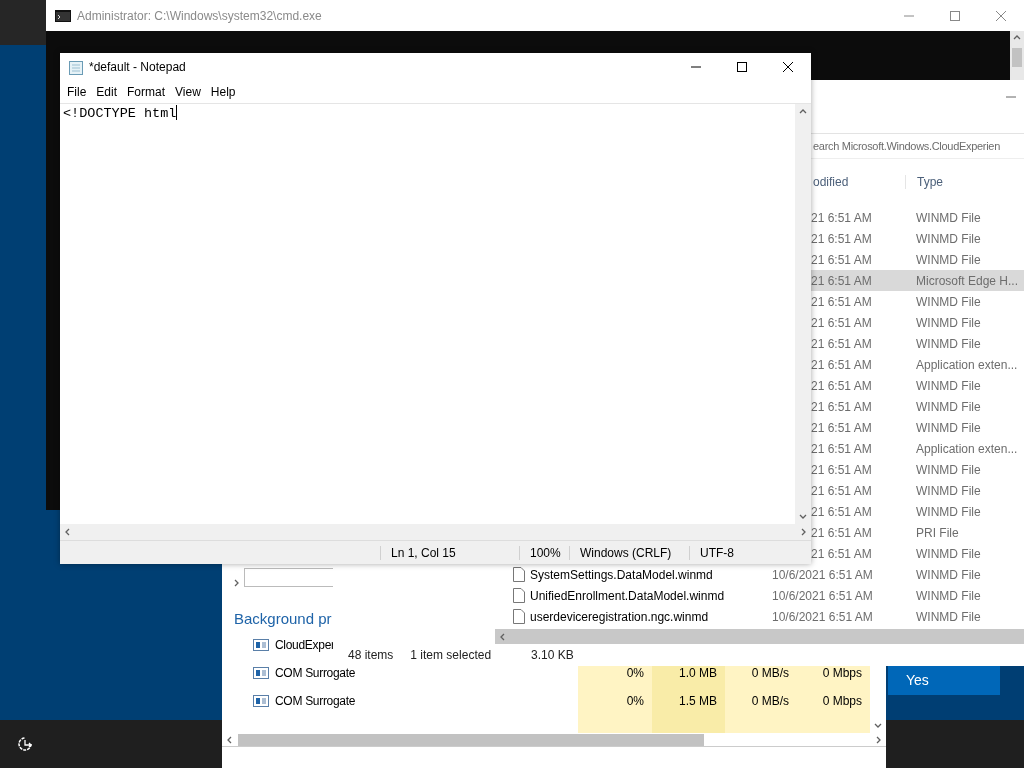  Describe the element at coordinates (451, 655) in the screenshot. I see `status-text: 1 item selected` at that location.